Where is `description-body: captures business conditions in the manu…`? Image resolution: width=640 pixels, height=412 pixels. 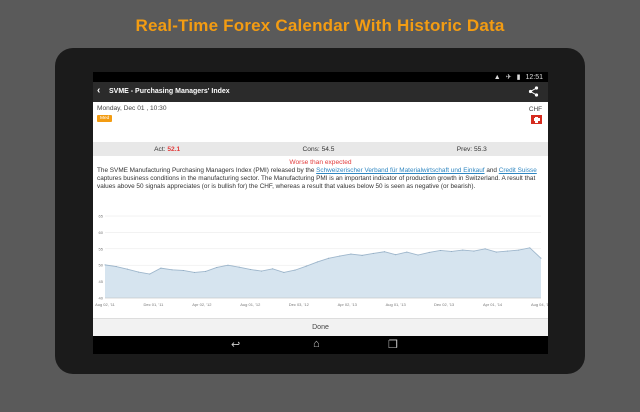
description-body: captures business conditions in the manu… is located at coordinates (316, 182).